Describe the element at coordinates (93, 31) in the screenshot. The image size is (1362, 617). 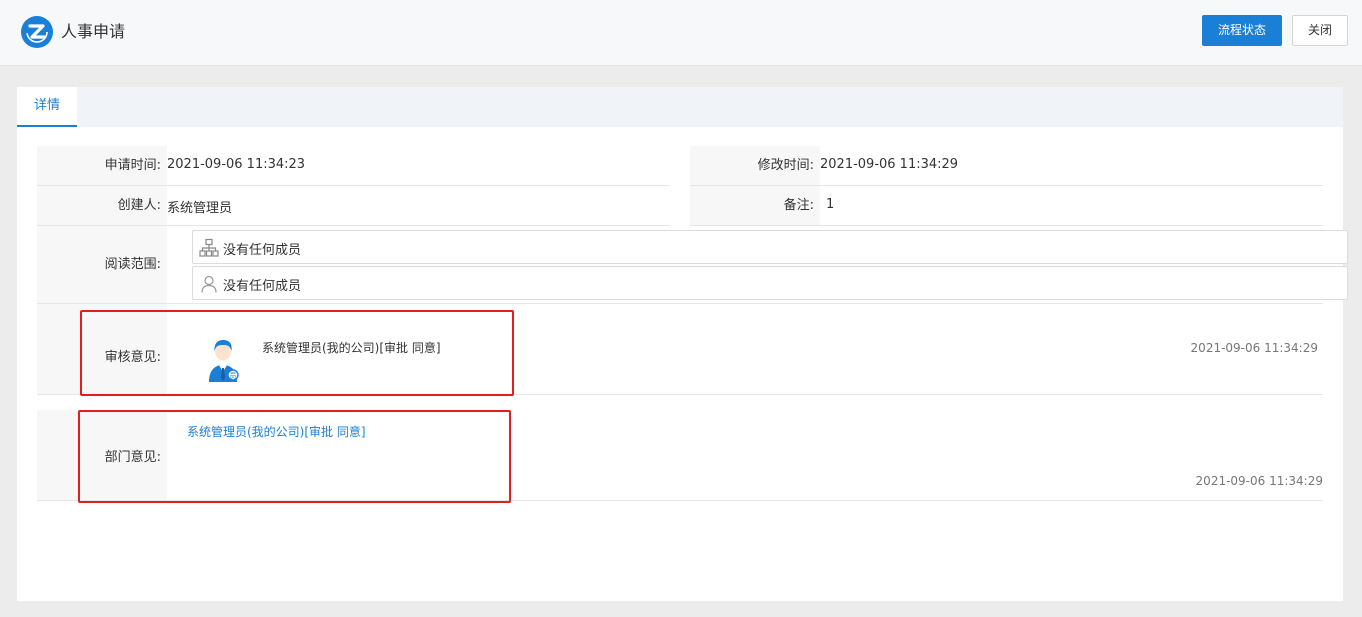
I see `page-title: 人事申请` at that location.